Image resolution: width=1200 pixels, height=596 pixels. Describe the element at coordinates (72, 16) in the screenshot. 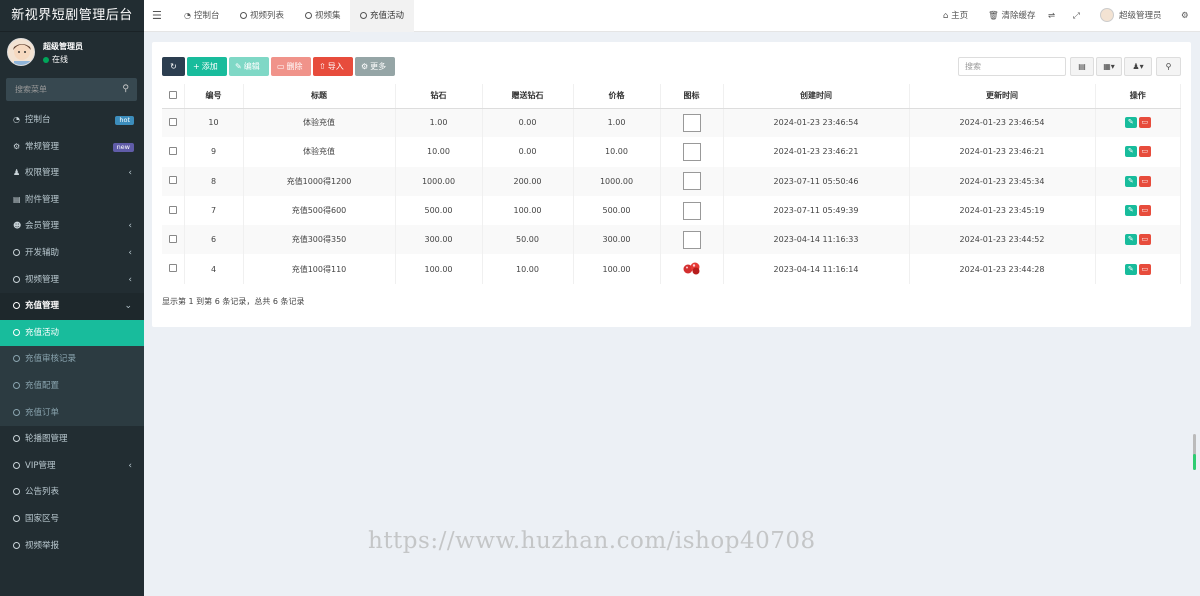

I see `app-title: 新视界短剧管理后台` at that location.